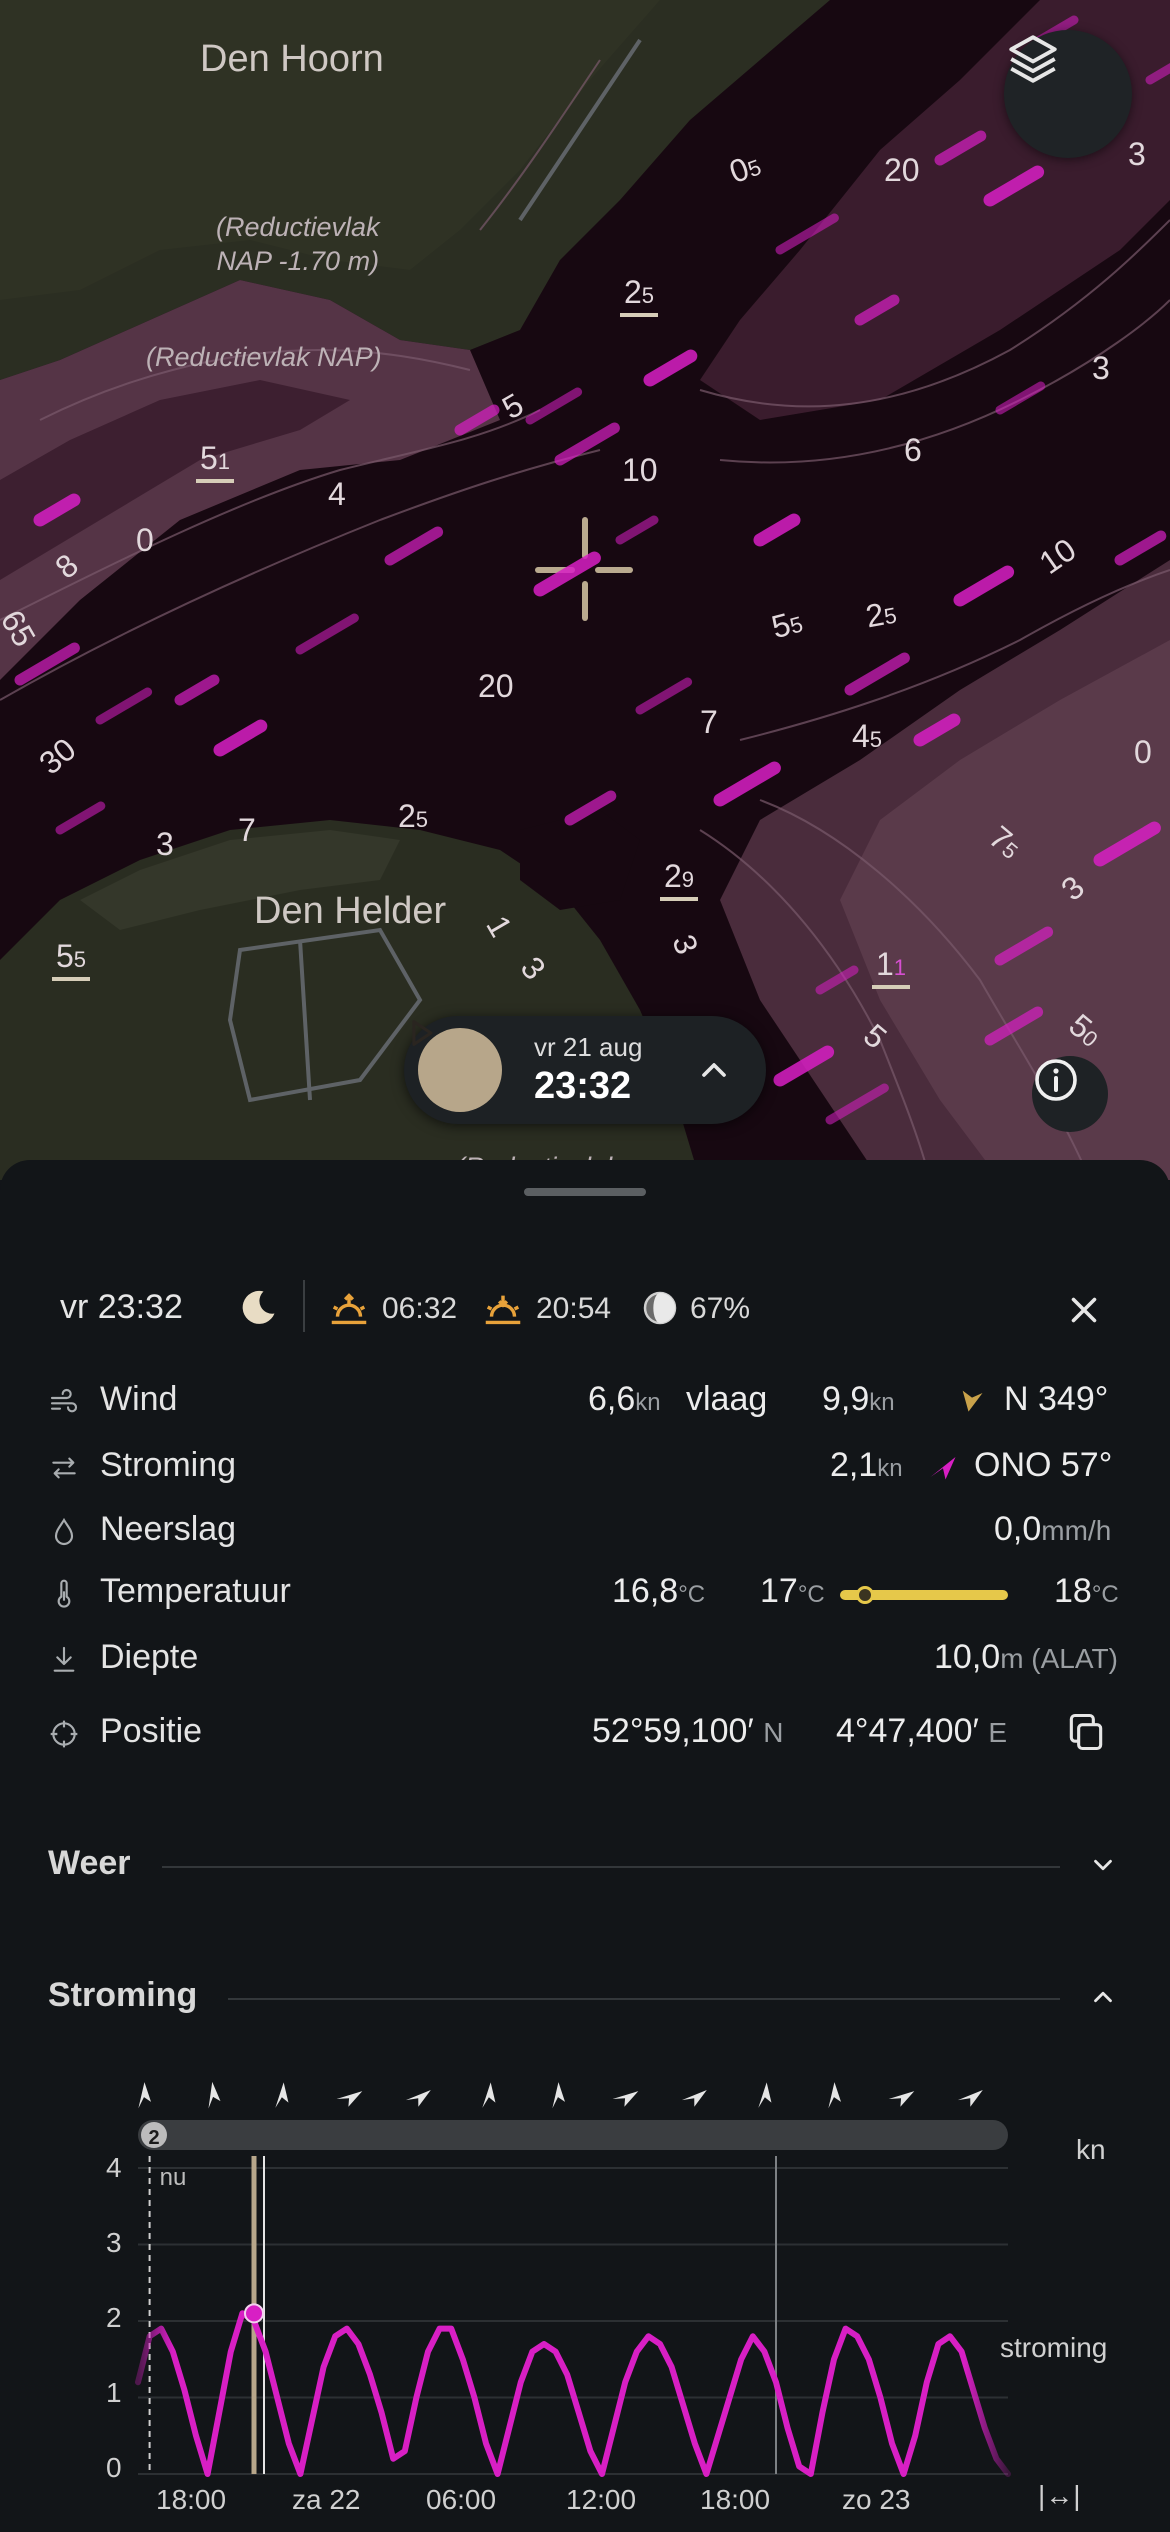  What do you see at coordinates (139, 1399) in the screenshot?
I see `wind-label: Wind` at bounding box center [139, 1399].